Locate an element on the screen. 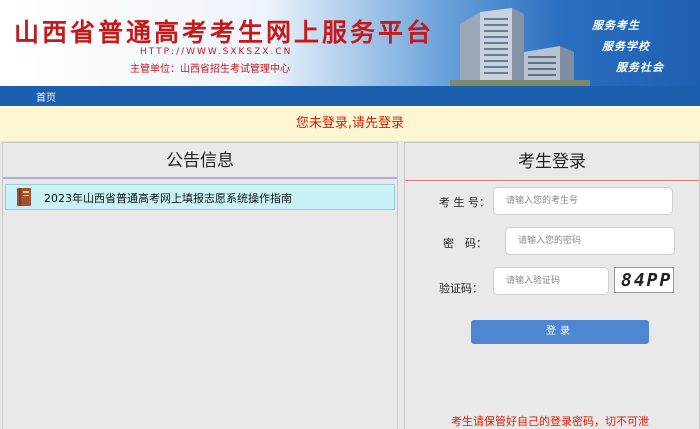 This screenshot has height=429, width=700. announcement-item-text: 2023年山西省普通高考网上填报志愿系统操作指南 is located at coordinates (168, 198).